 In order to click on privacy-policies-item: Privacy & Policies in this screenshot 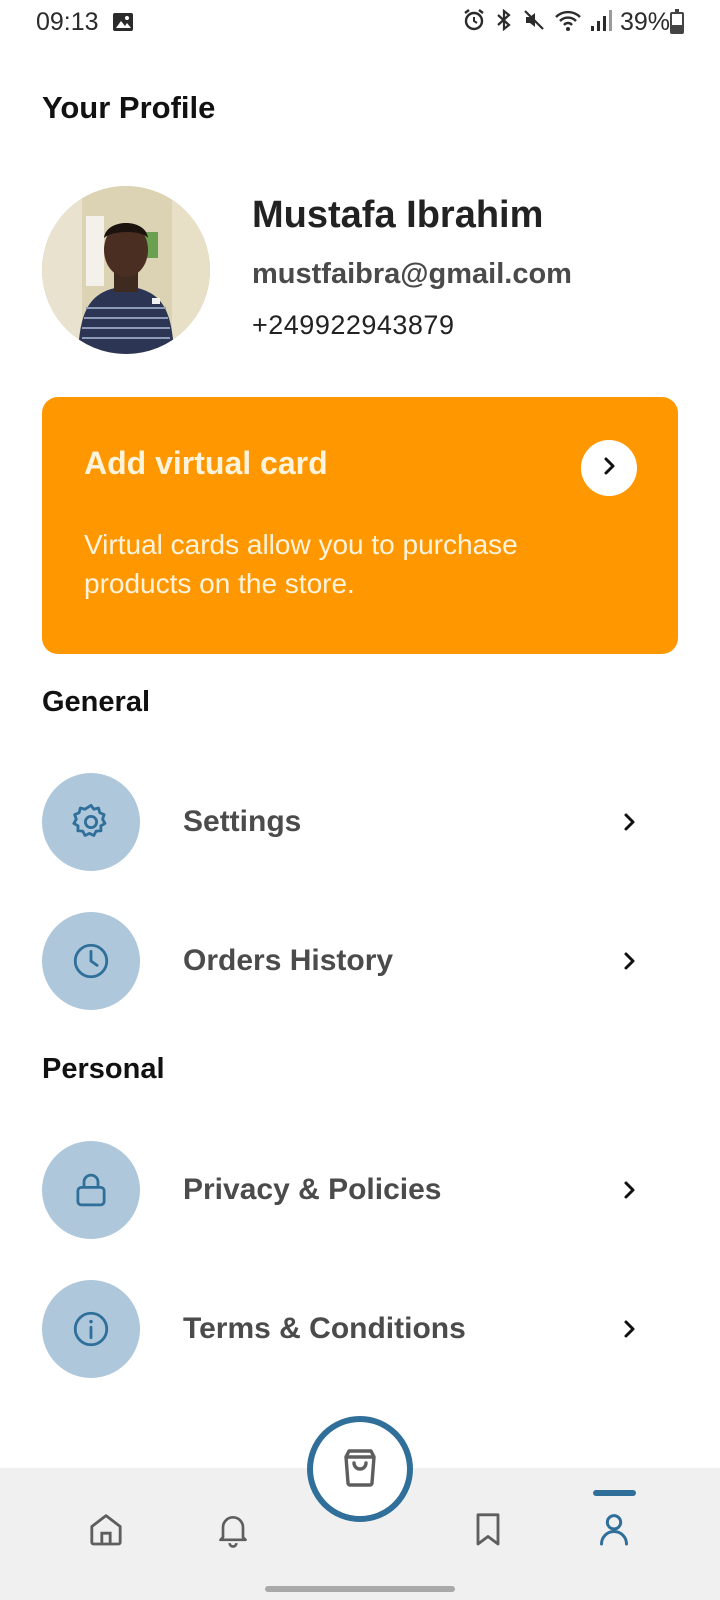, I will do `click(342, 1190)`.